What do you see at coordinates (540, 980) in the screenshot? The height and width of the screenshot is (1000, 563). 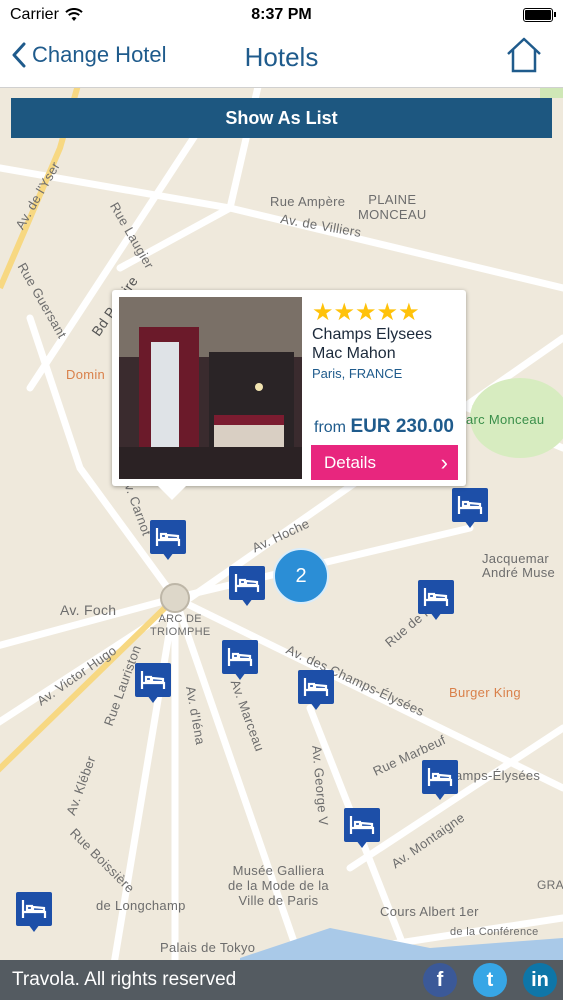 I see `linkedin-icon: in` at bounding box center [540, 980].